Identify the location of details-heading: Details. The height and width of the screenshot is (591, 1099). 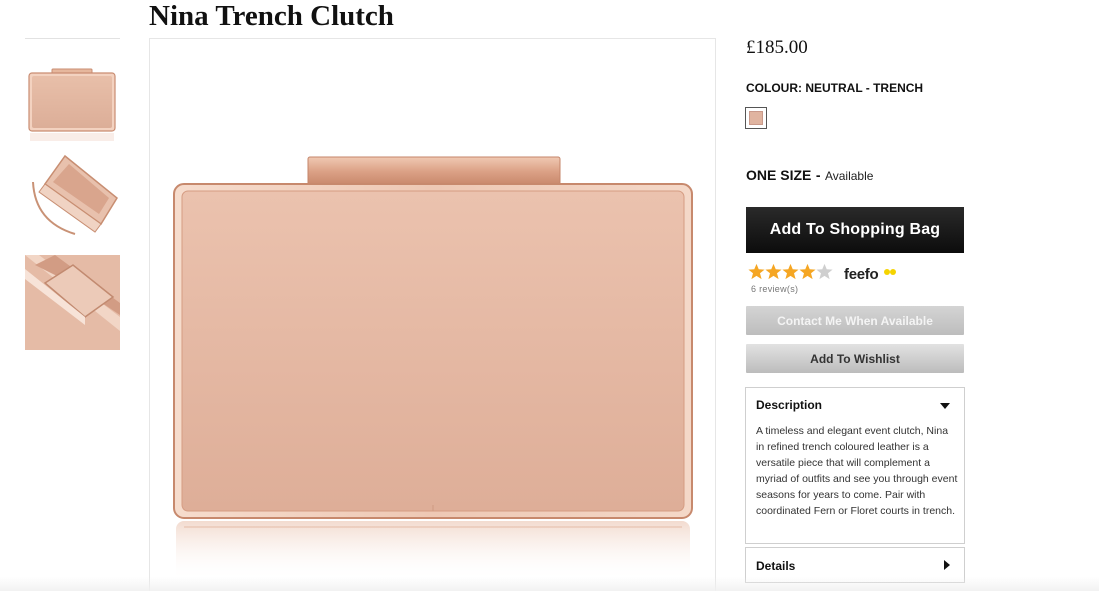
(775, 566).